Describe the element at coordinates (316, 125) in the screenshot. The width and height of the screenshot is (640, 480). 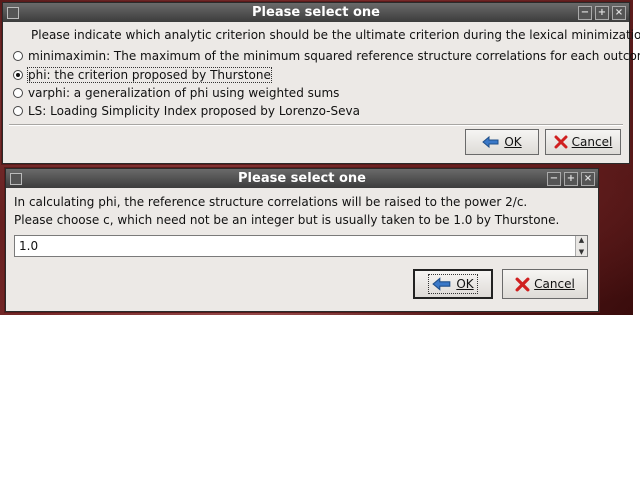
I see `divider` at that location.